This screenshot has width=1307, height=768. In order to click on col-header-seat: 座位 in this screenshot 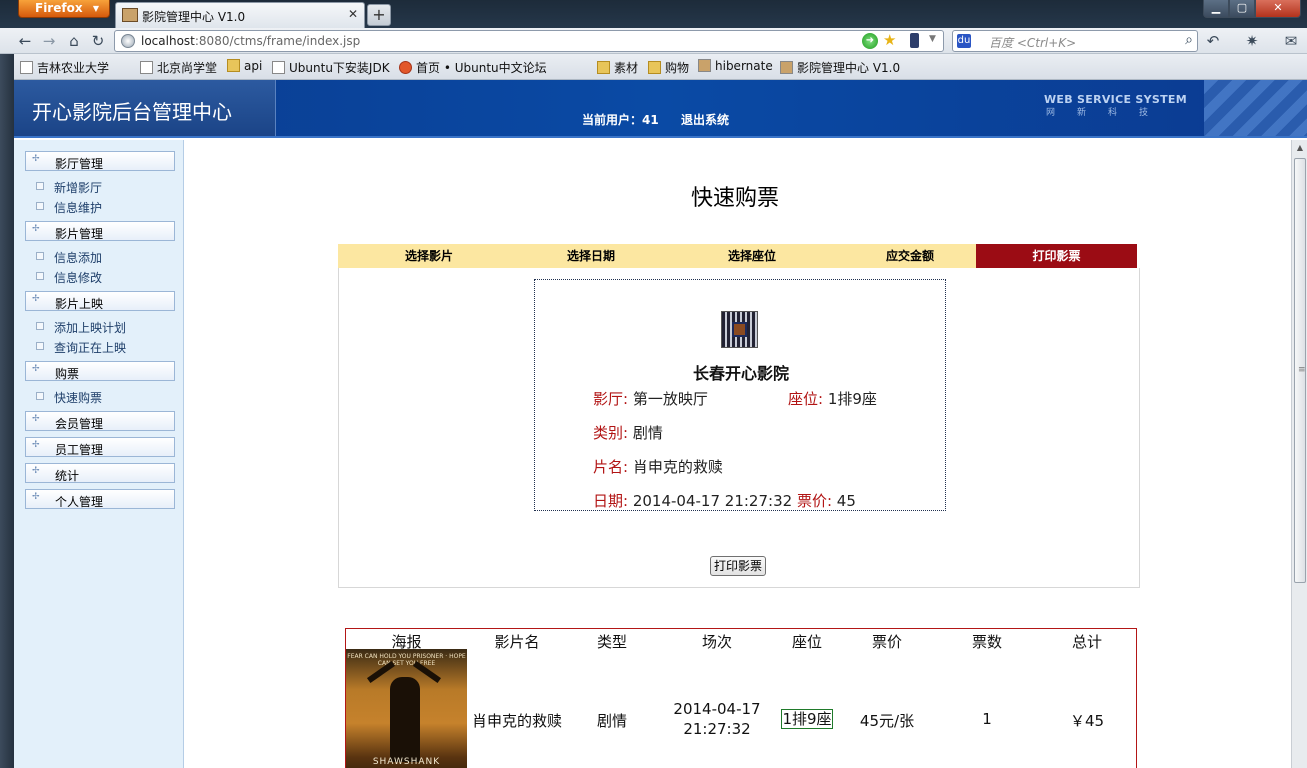, I will do `click(806, 642)`.